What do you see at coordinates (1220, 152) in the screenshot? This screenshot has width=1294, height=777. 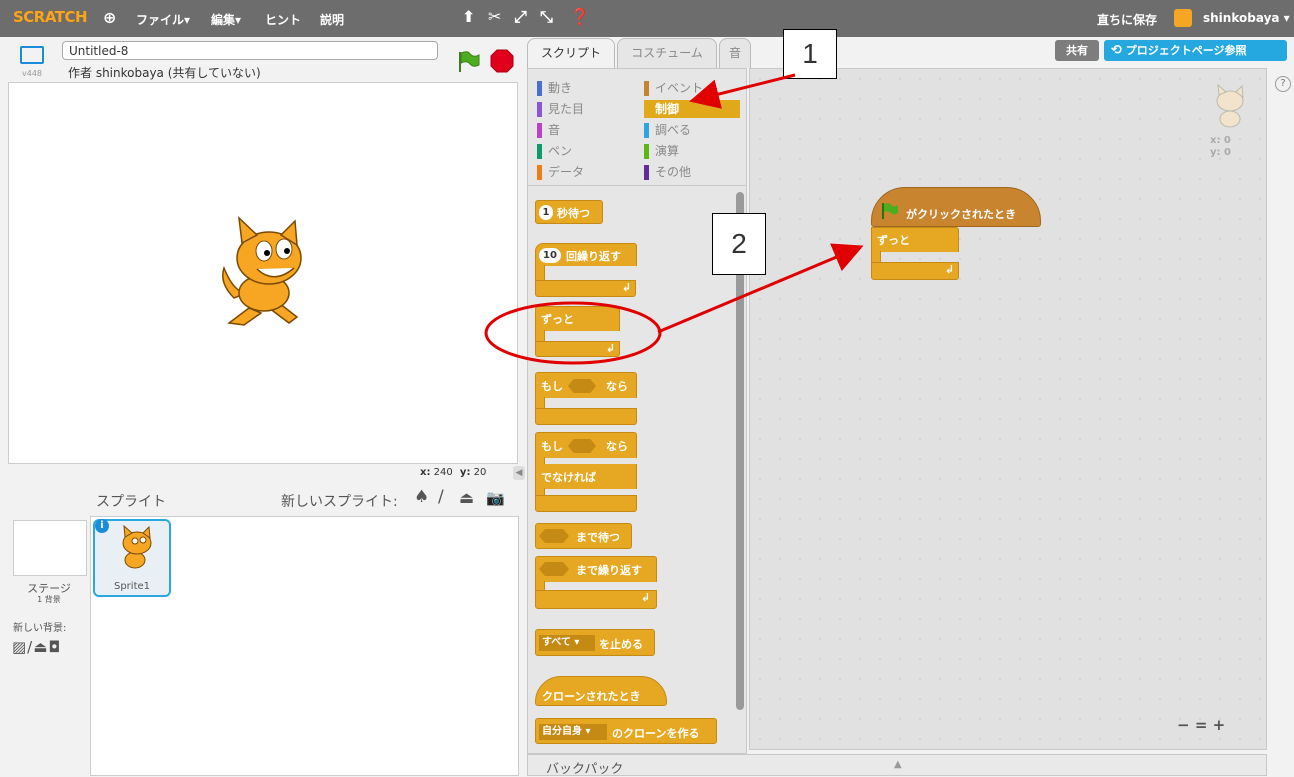 I see `sprite-y-readout: y: 0` at bounding box center [1220, 152].